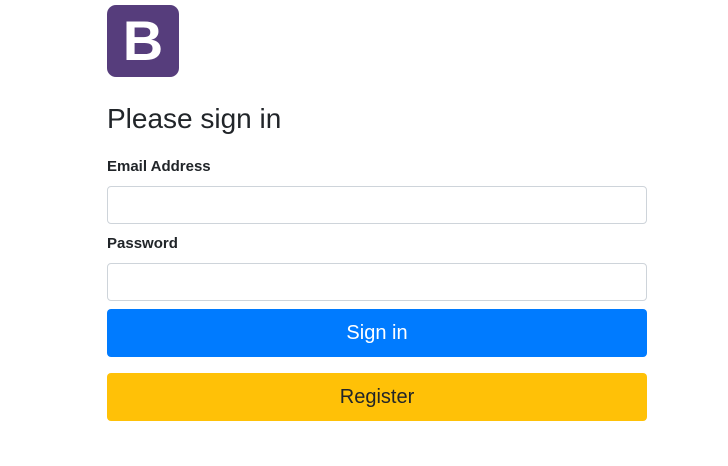  What do you see at coordinates (377, 397) in the screenshot?
I see `register-button: Register` at bounding box center [377, 397].